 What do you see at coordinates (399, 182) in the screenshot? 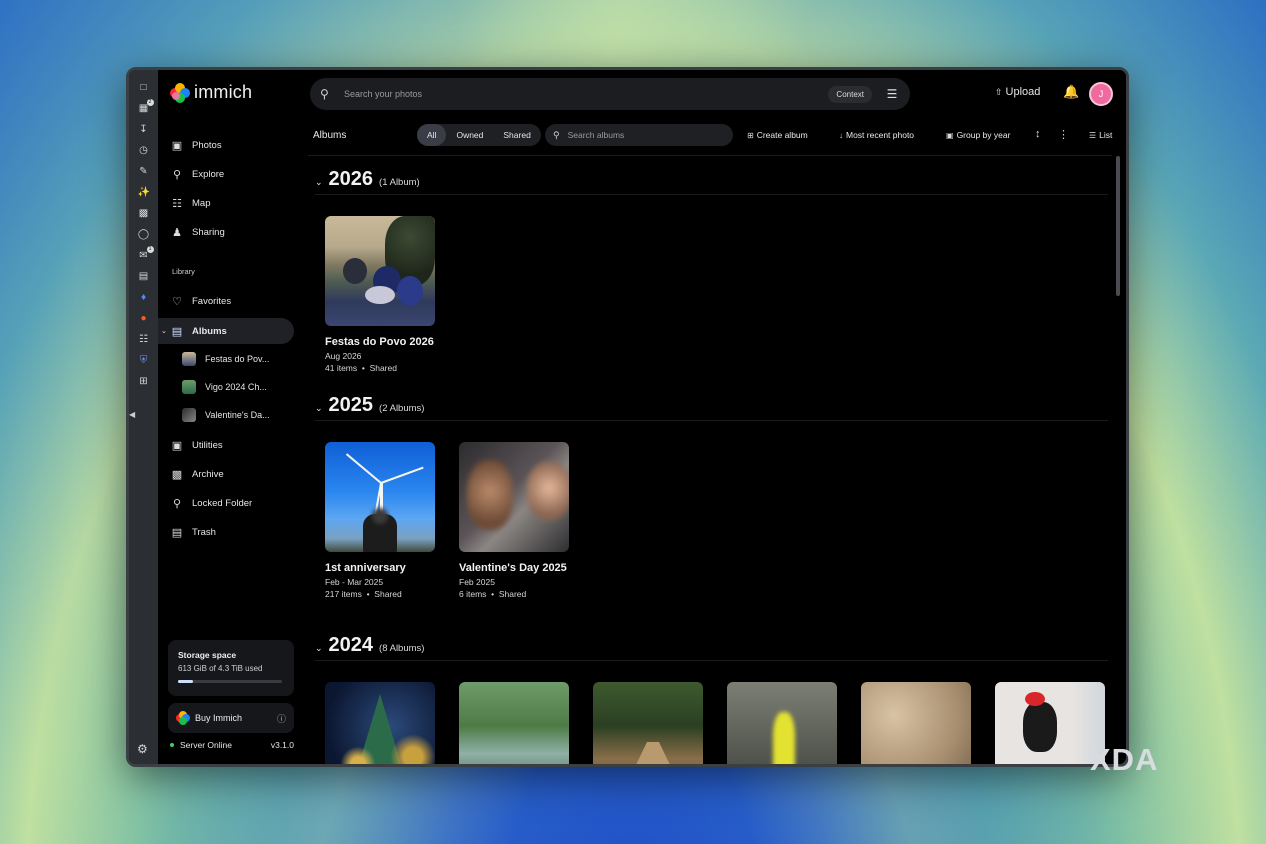
I see `album-count: (1 Album)` at bounding box center [399, 182].